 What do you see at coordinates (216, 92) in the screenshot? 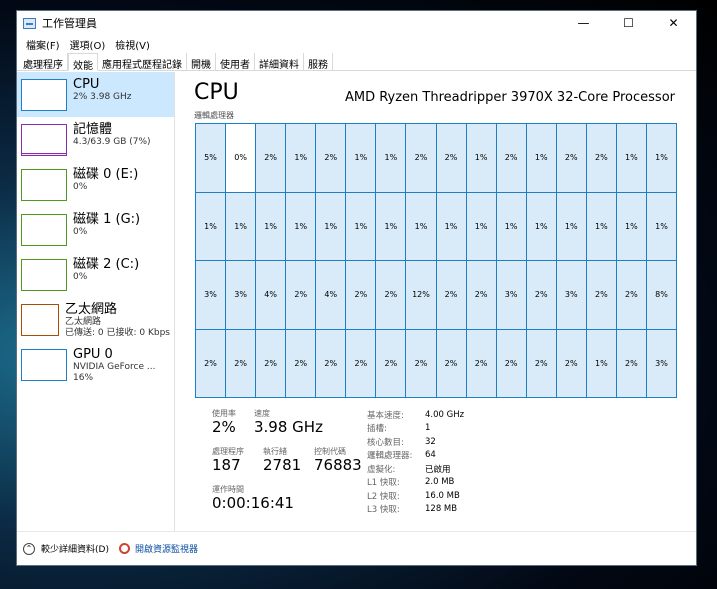
I see `page-title: CPU` at bounding box center [216, 92].